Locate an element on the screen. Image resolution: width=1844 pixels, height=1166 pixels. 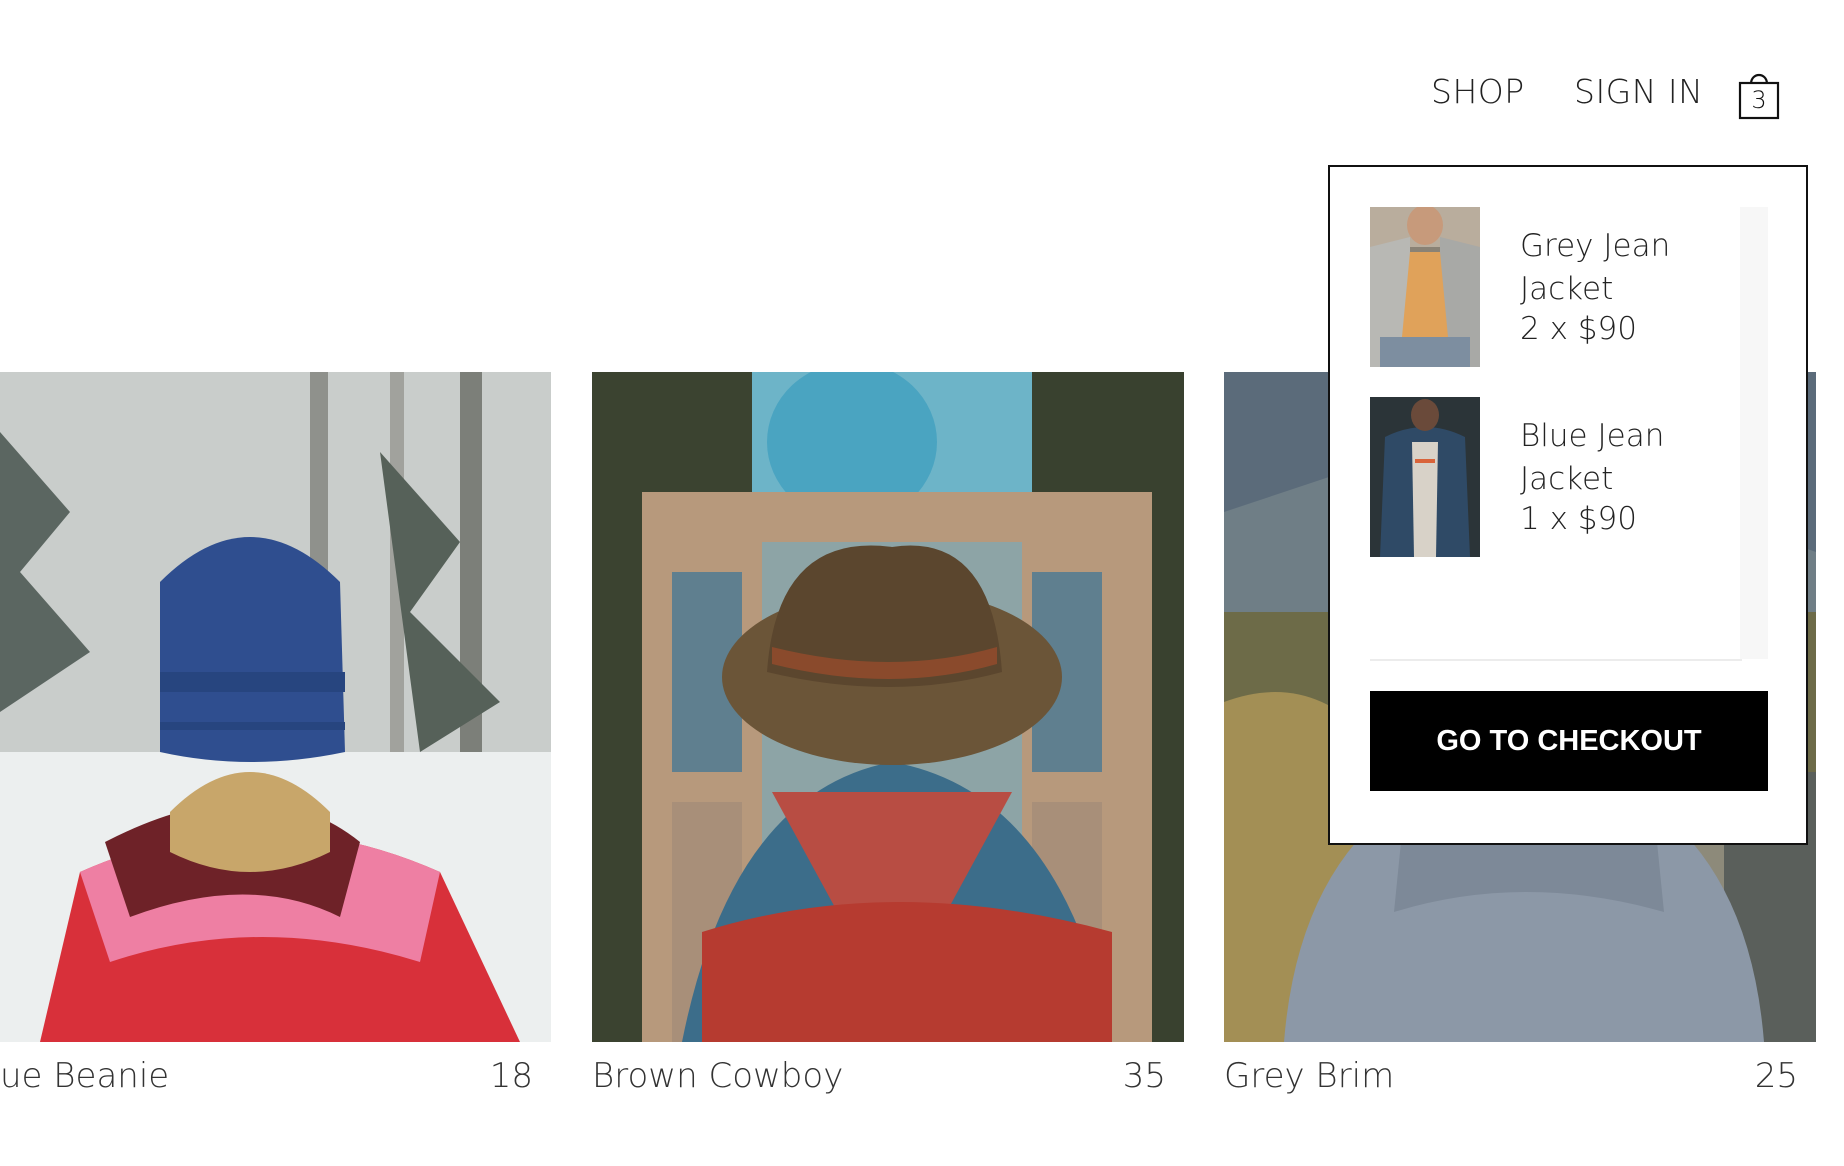
cart-item-title: Blue Jean Jacket is located at coordinates (1592, 457).